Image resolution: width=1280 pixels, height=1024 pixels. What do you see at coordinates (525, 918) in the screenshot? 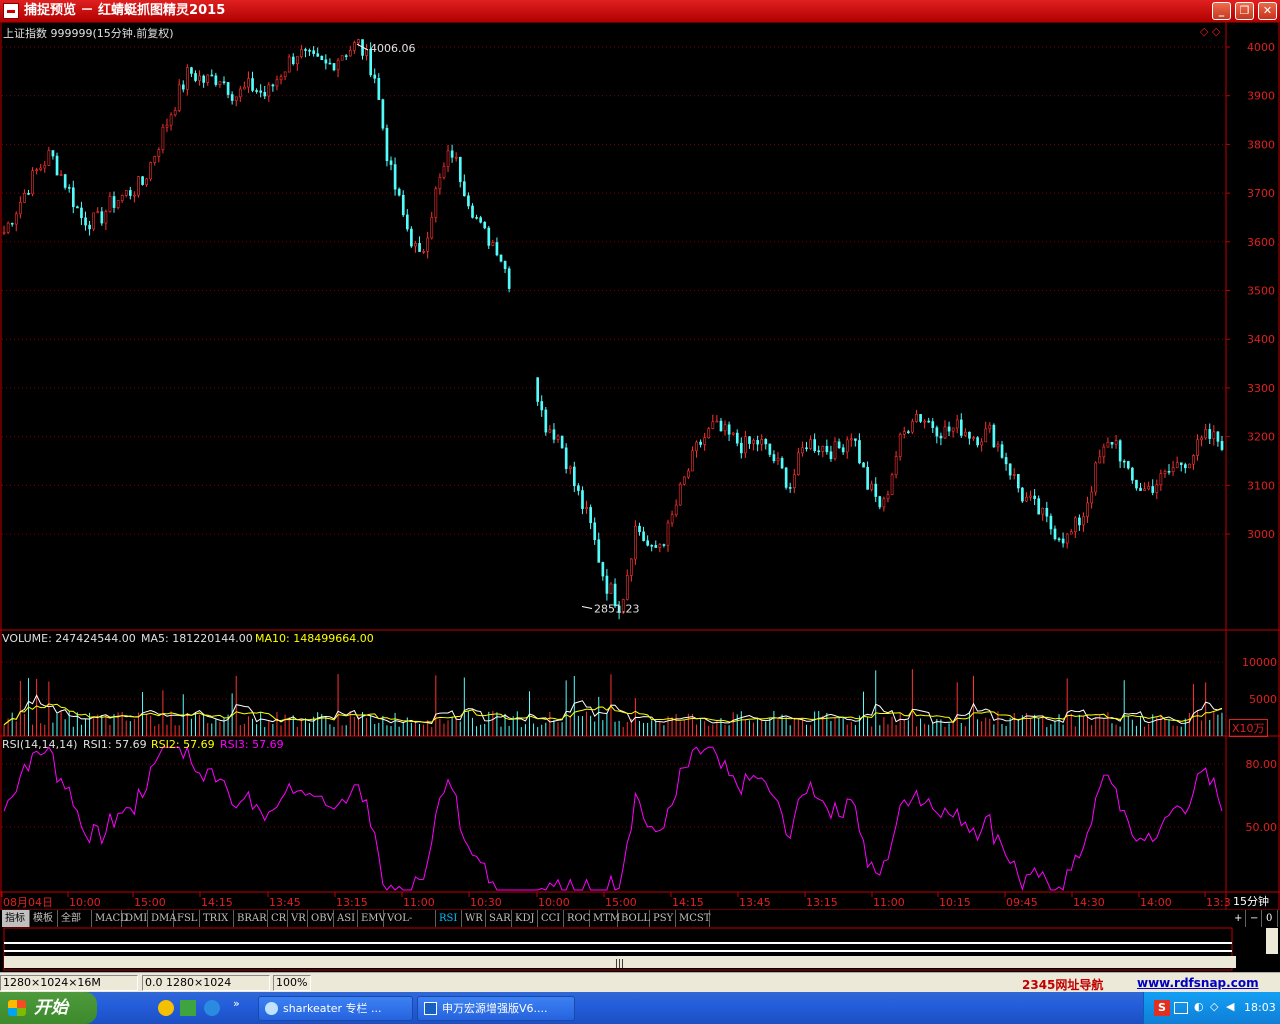
I see `indicator-tab-kdj: KDJ` at bounding box center [525, 918].